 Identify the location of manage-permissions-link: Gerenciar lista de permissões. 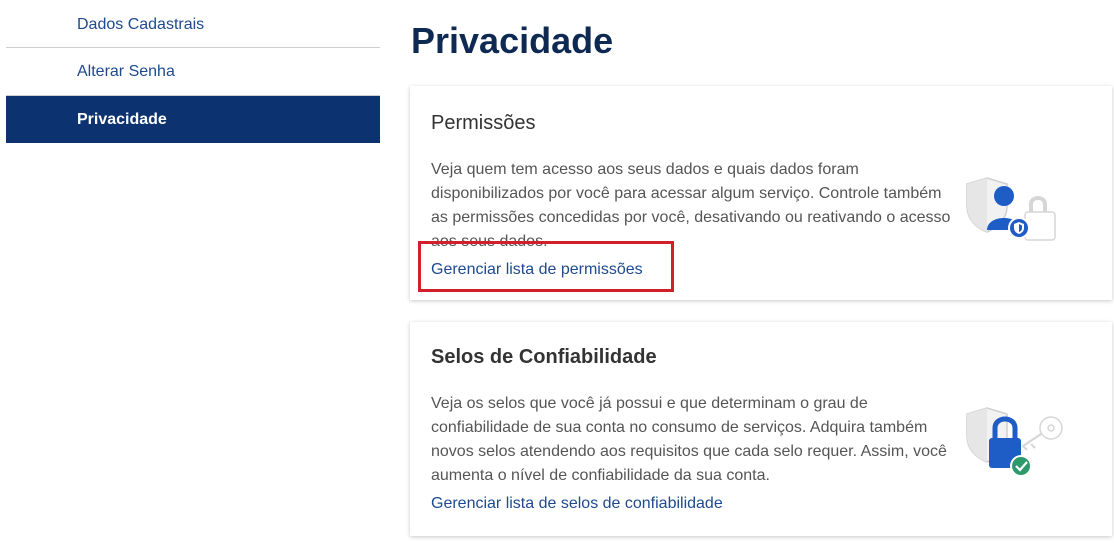
(537, 270).